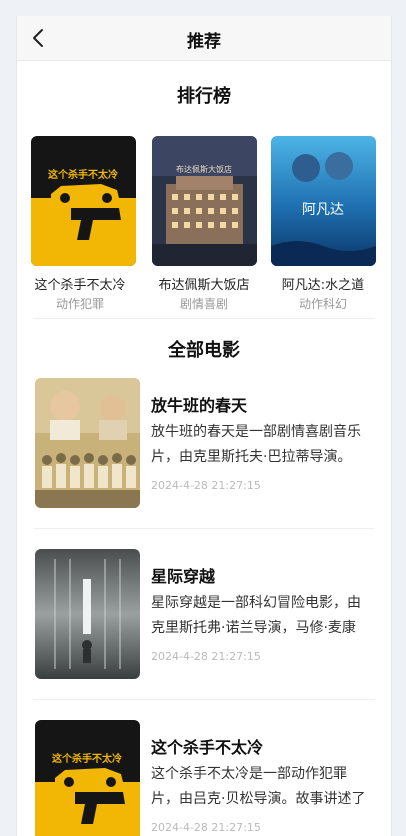 This screenshot has height=836, width=406. What do you see at coordinates (204, 285) in the screenshot?
I see `ranking-item-name: 布达佩斯大饭店` at bounding box center [204, 285].